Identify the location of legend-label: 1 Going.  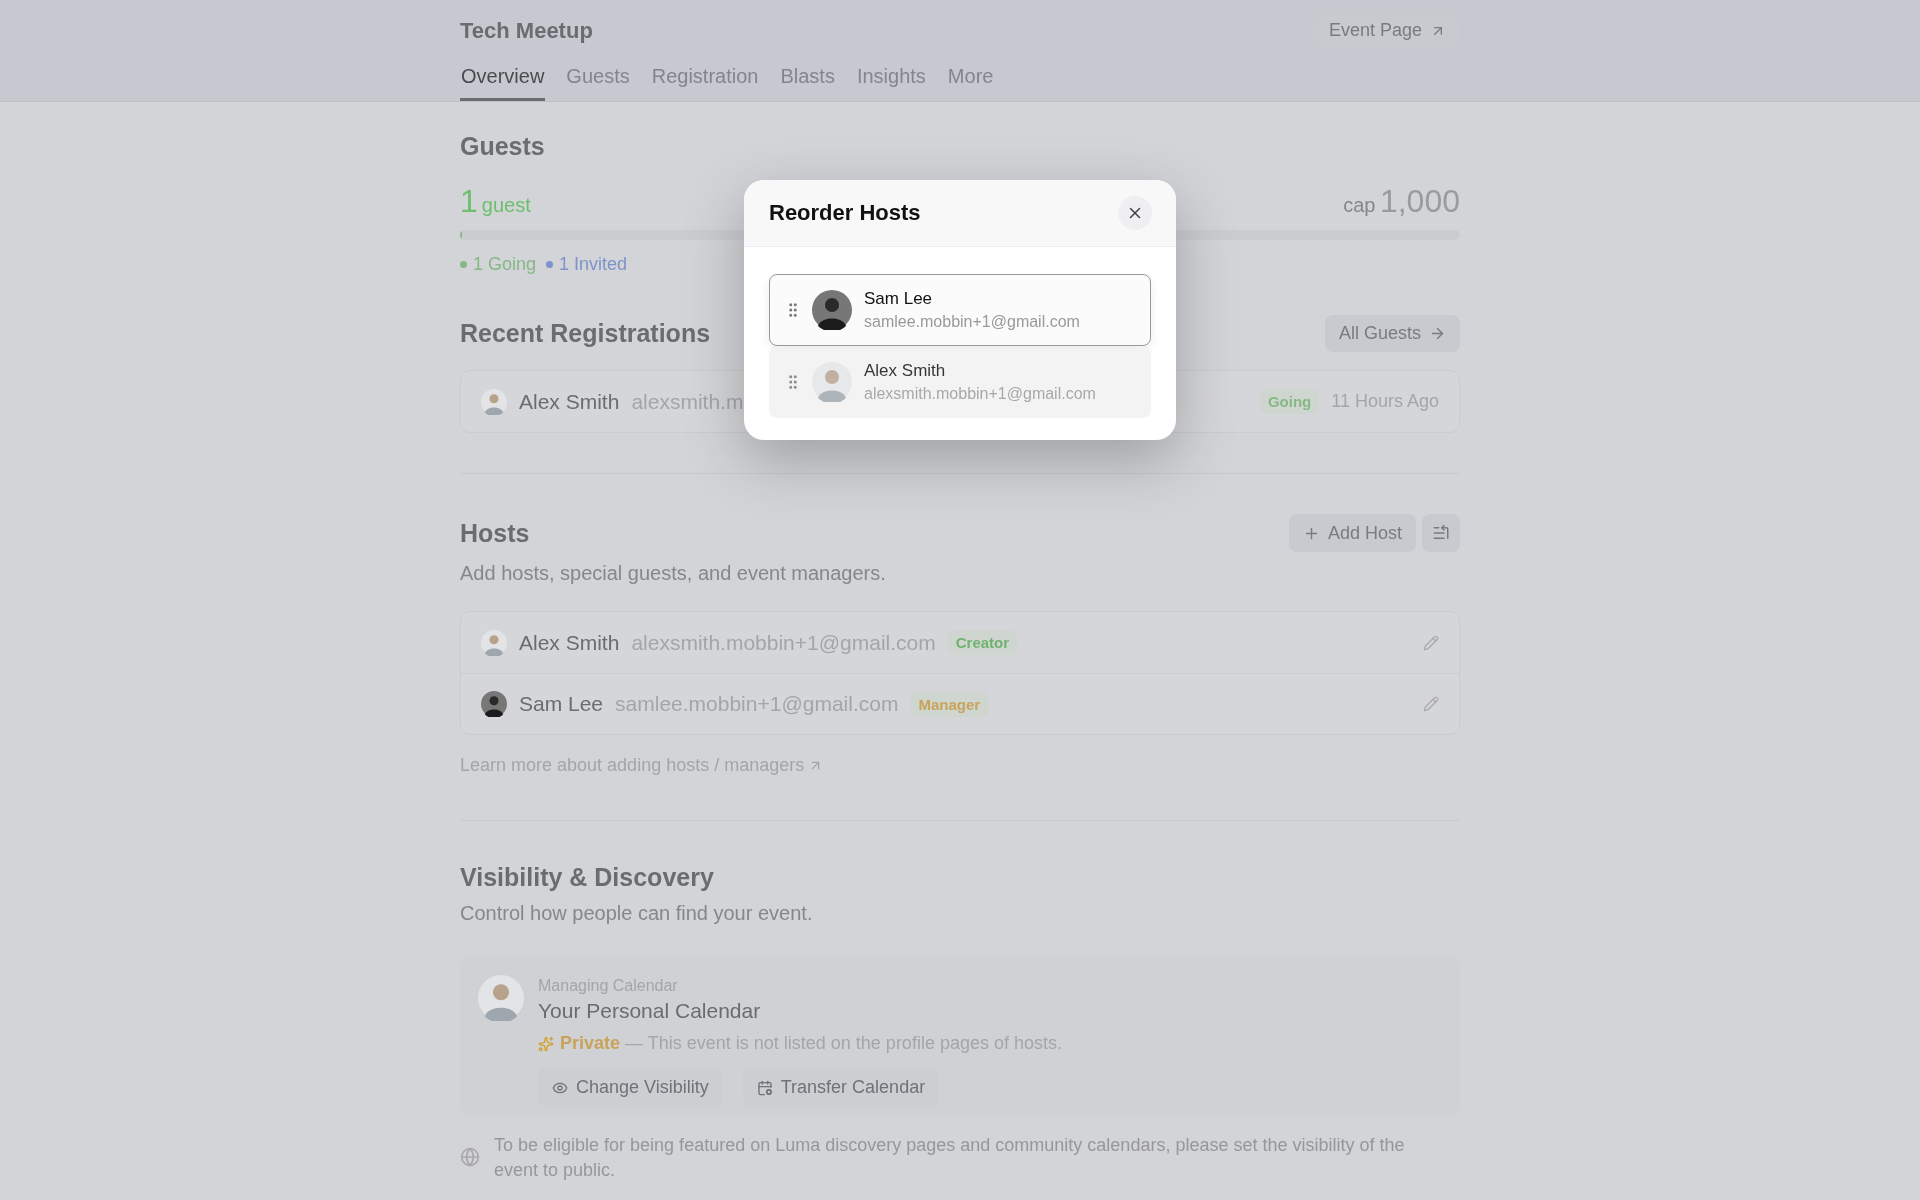
(505, 264).